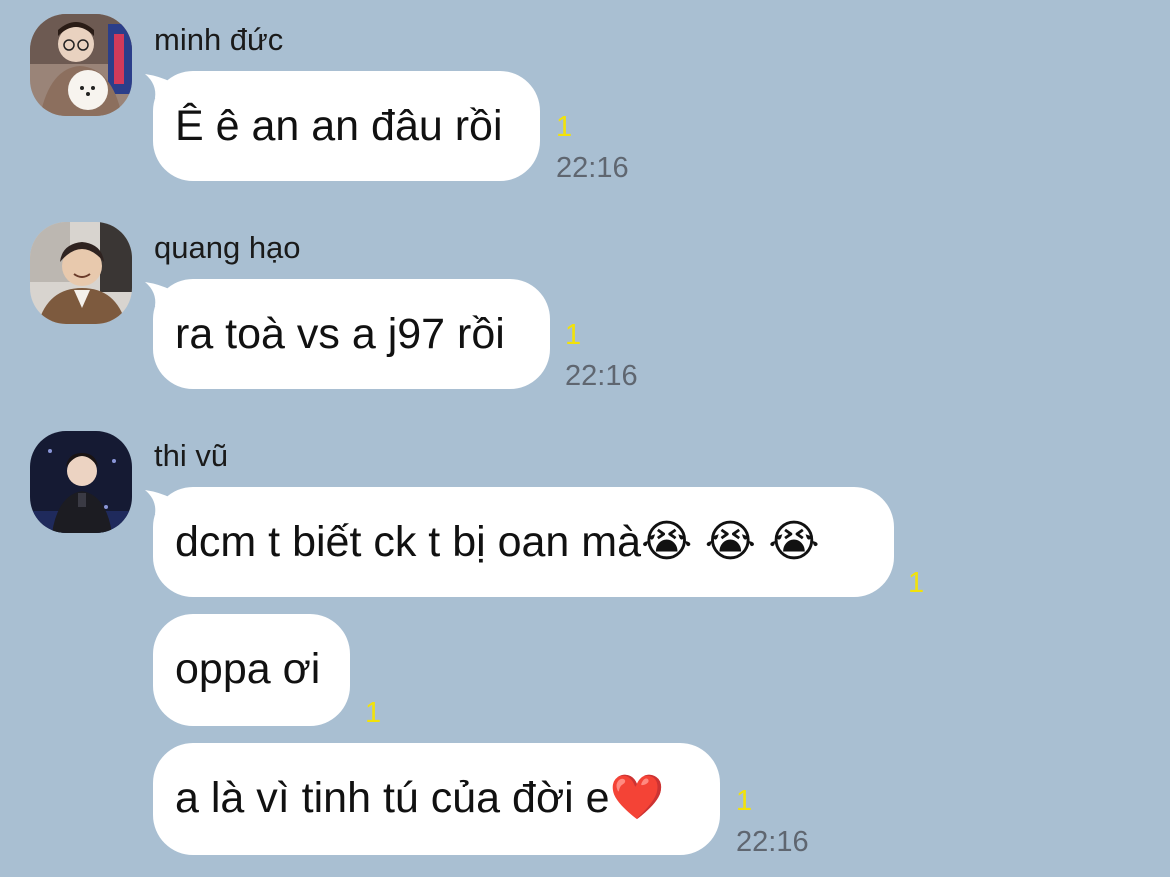 This screenshot has height=877, width=1170. What do you see at coordinates (191, 455) in the screenshot?
I see `sender-name: thi vũ` at bounding box center [191, 455].